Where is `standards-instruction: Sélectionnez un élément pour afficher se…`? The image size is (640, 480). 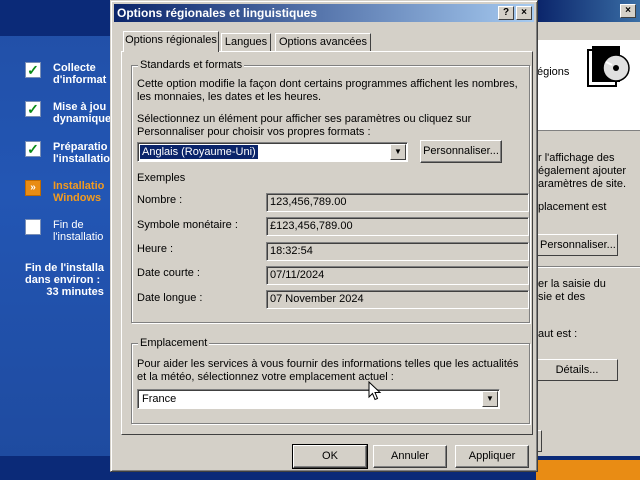
standards-instruction: Sélectionnez un élément pour afficher se… is located at coordinates (304, 125).